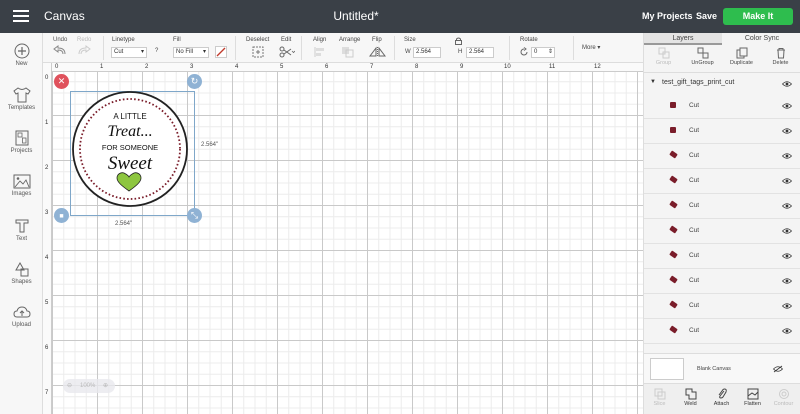 The image size is (800, 414). Describe the element at coordinates (653, 82) in the screenshot. I see `caret-down-icon: ▼` at that location.